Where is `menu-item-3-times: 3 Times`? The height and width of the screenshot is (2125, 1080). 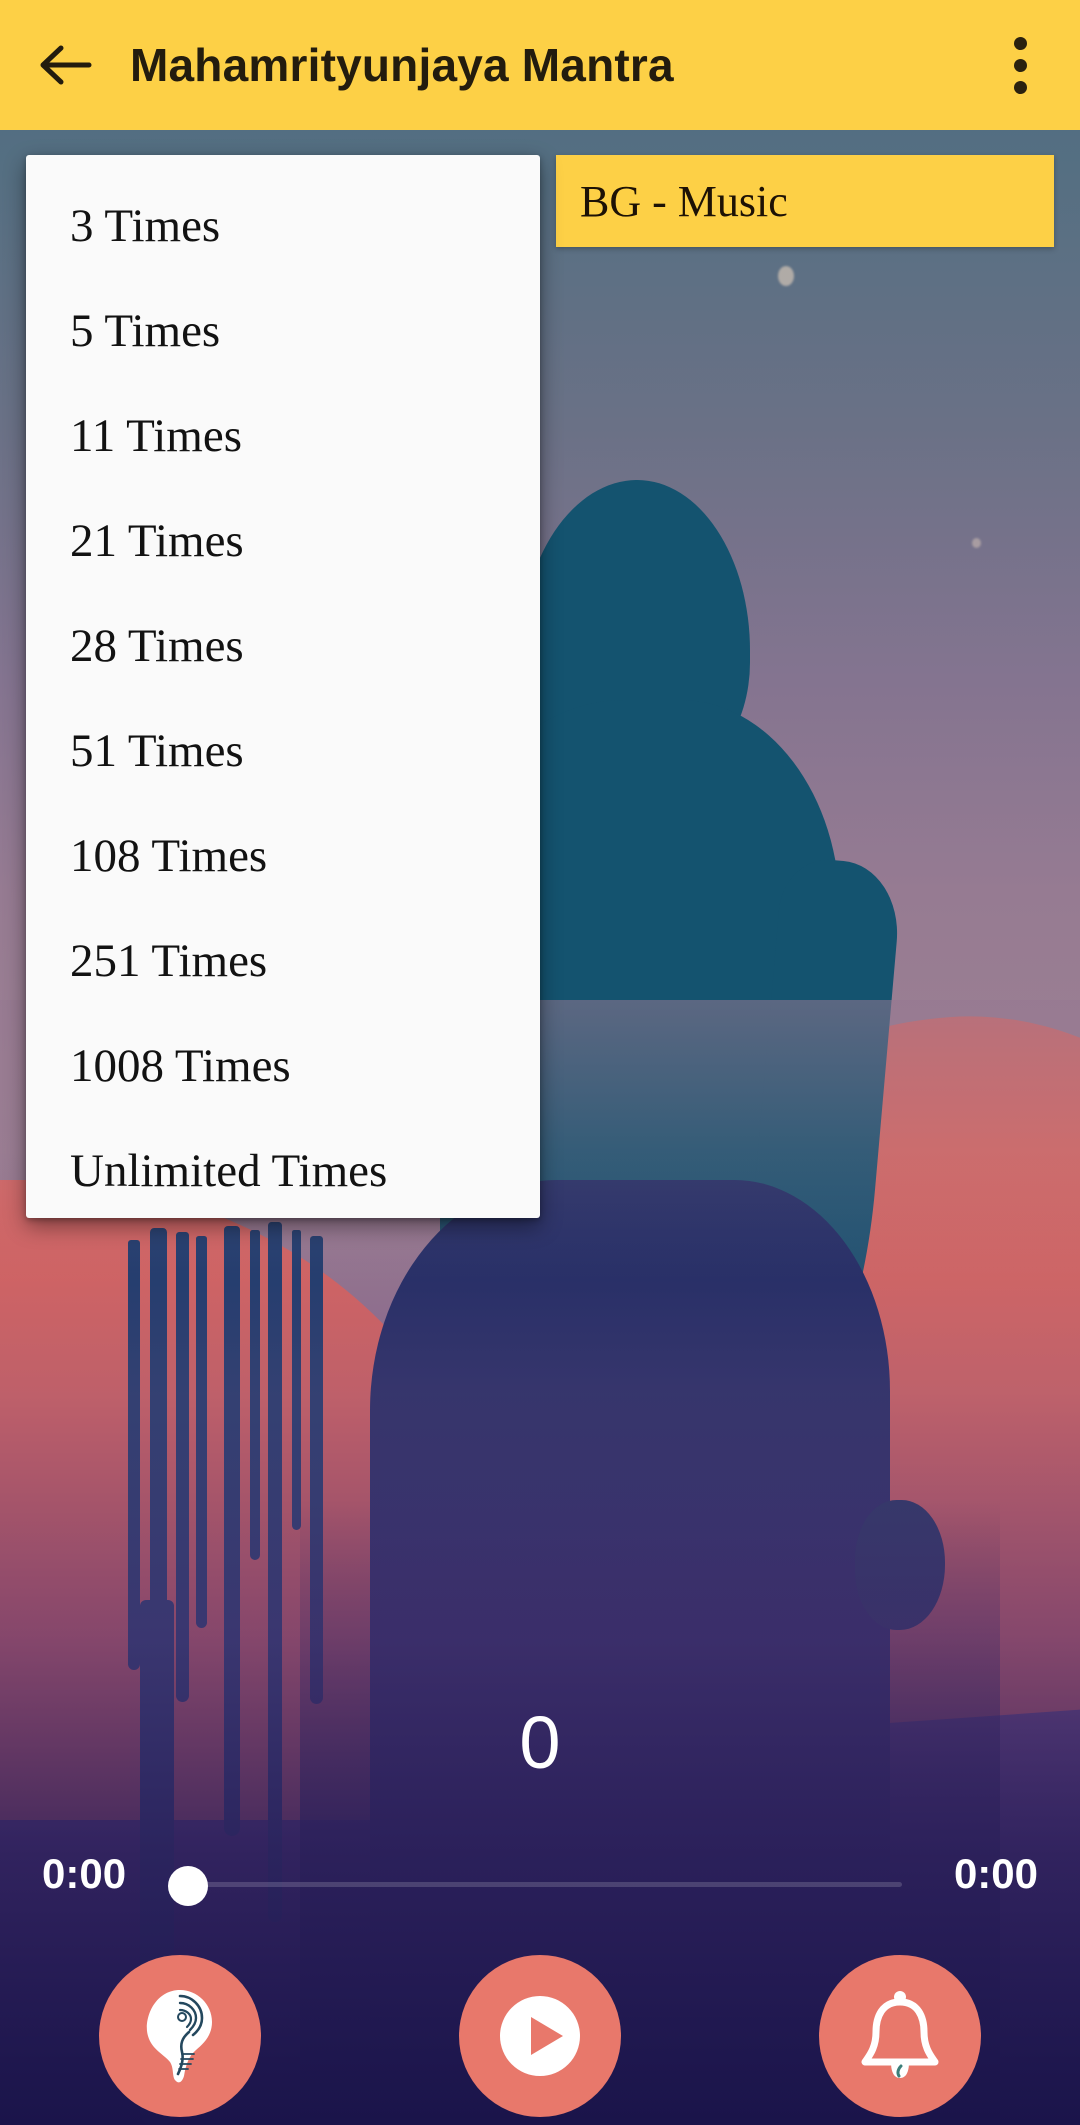
menu-item-3-times: 3 Times is located at coordinates (283, 225).